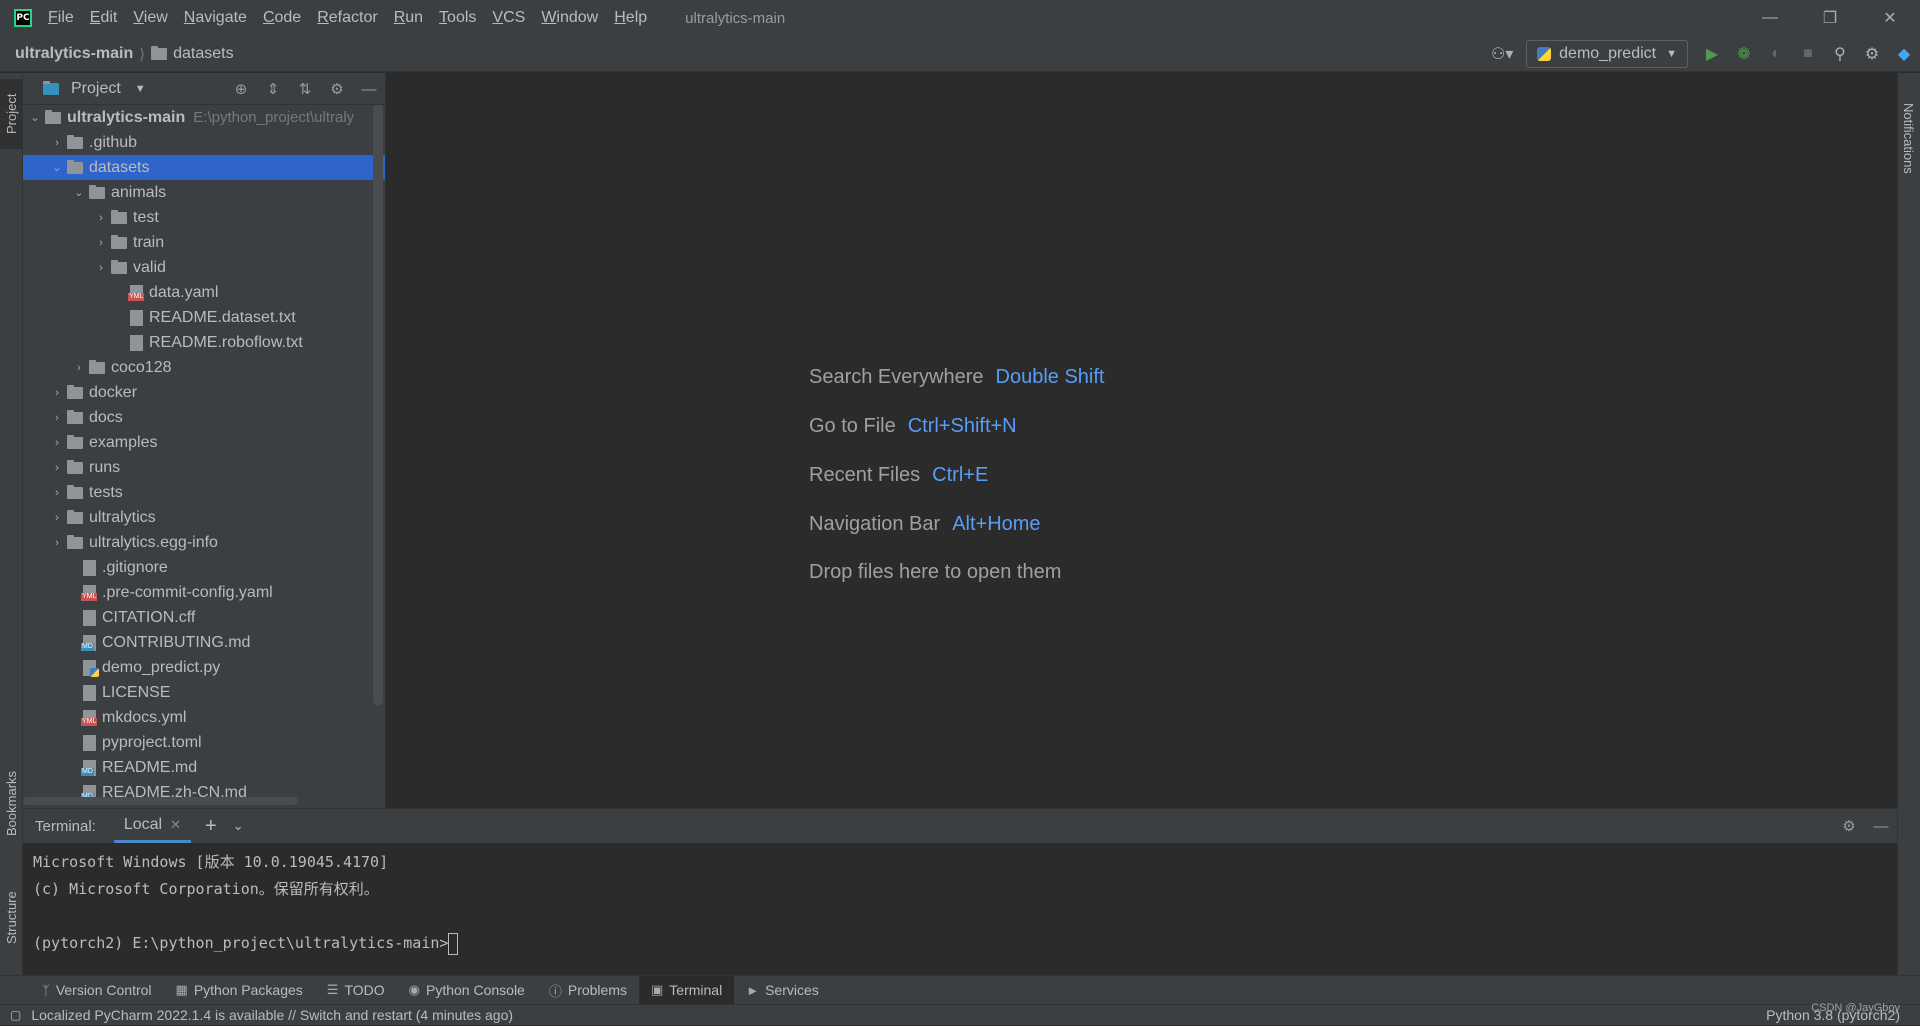 The width and height of the screenshot is (1920, 1026). What do you see at coordinates (204, 142) in the screenshot?
I see `tree-item-github: › .github` at bounding box center [204, 142].